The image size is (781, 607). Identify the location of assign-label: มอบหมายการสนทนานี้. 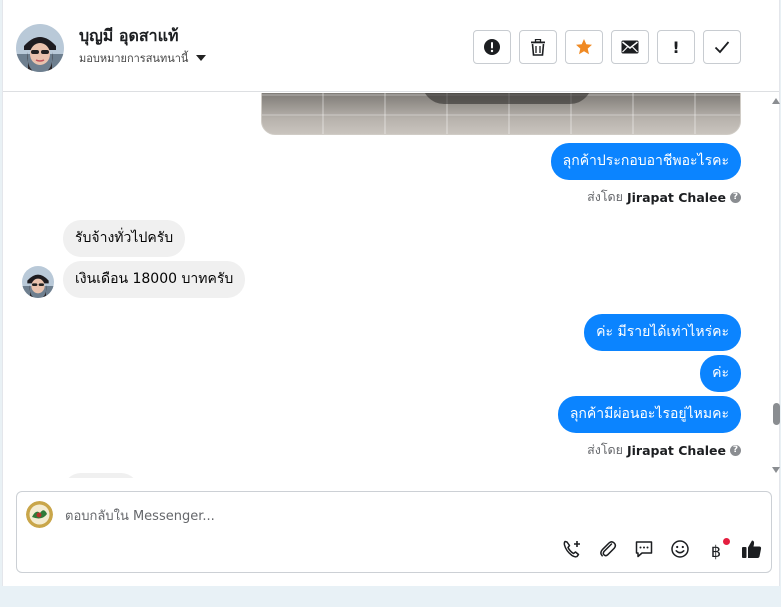
(134, 58).